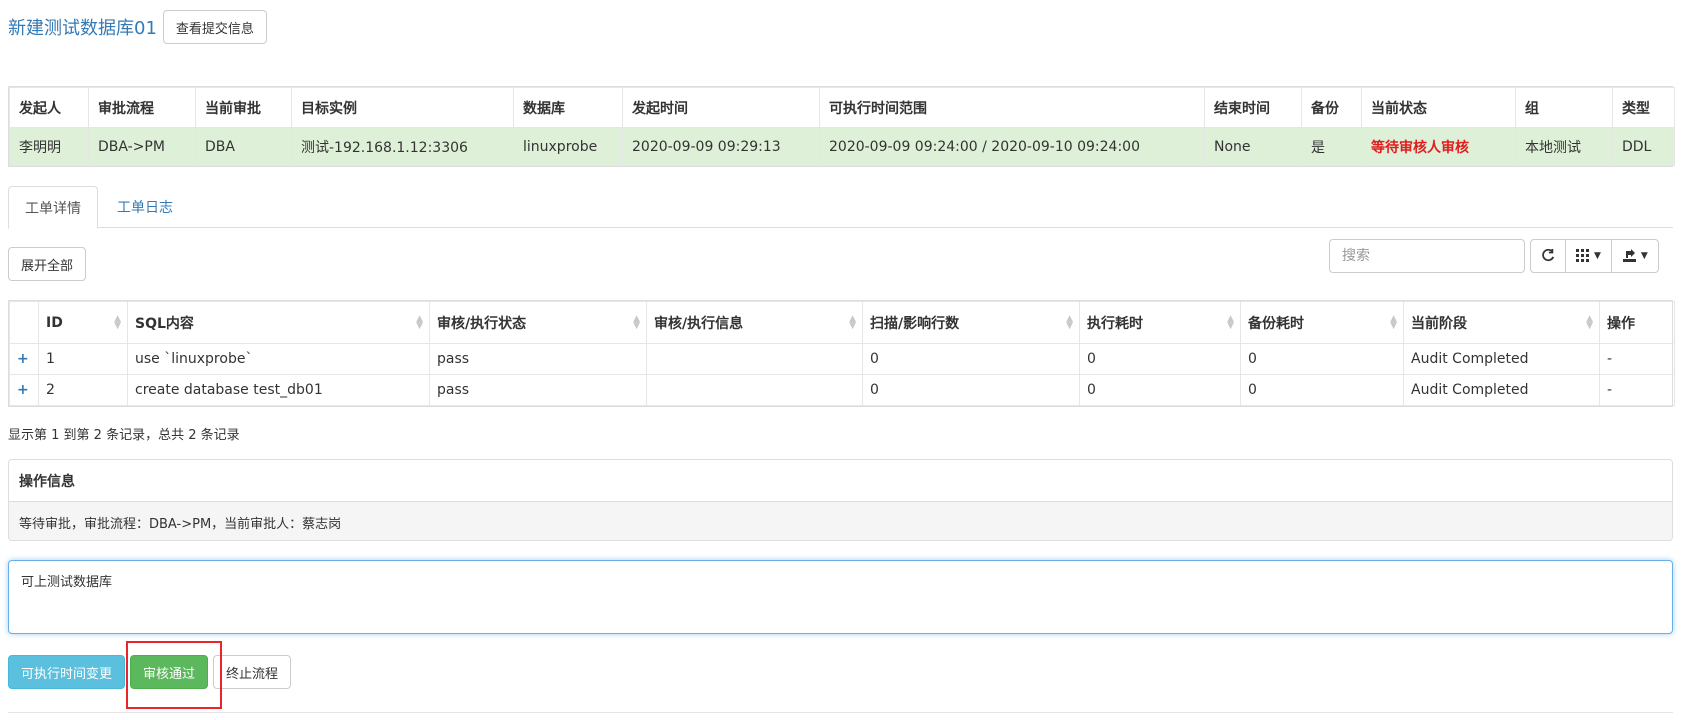 The width and height of the screenshot is (1681, 720). What do you see at coordinates (67, 672) in the screenshot?
I see `change-exec-time-button: 可执行时间变更` at bounding box center [67, 672].